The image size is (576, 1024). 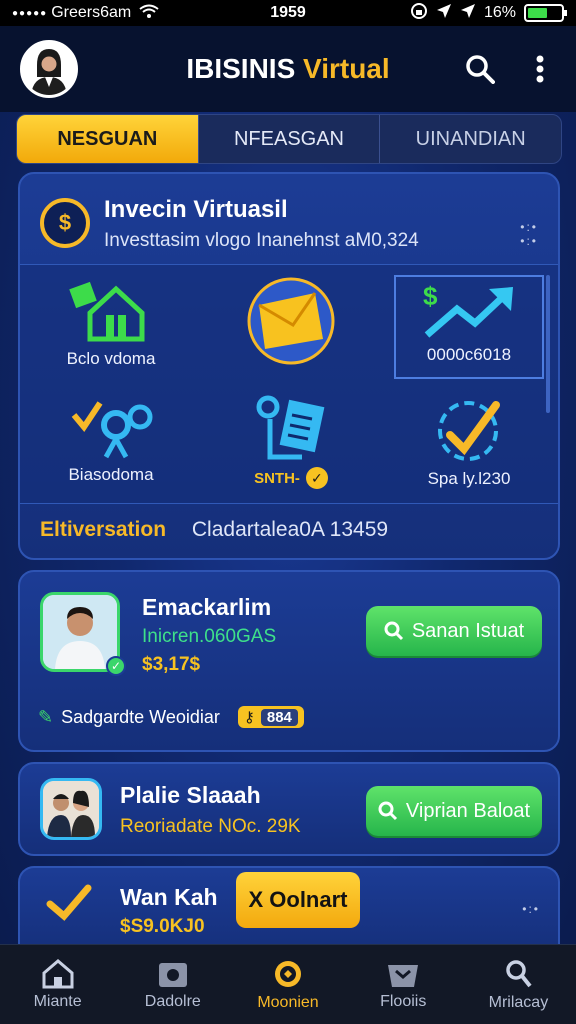 I want to click on envelope-icon, so click(x=291, y=321).